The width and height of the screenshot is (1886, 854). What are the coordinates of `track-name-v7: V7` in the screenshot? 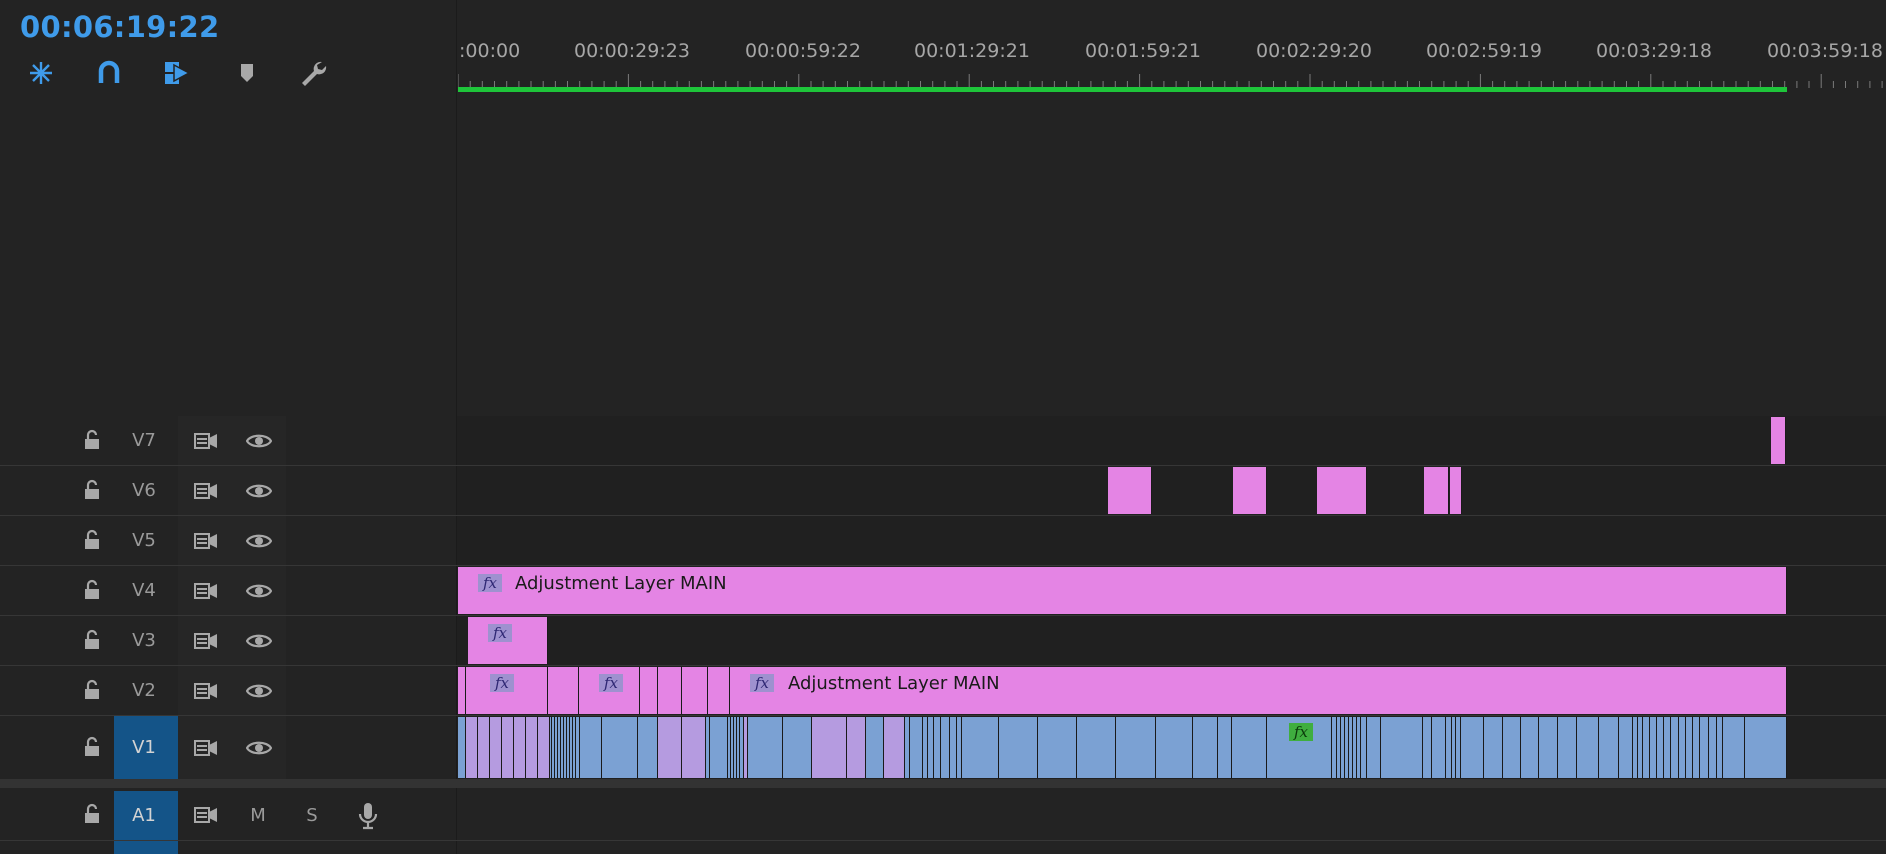 It's located at (144, 440).